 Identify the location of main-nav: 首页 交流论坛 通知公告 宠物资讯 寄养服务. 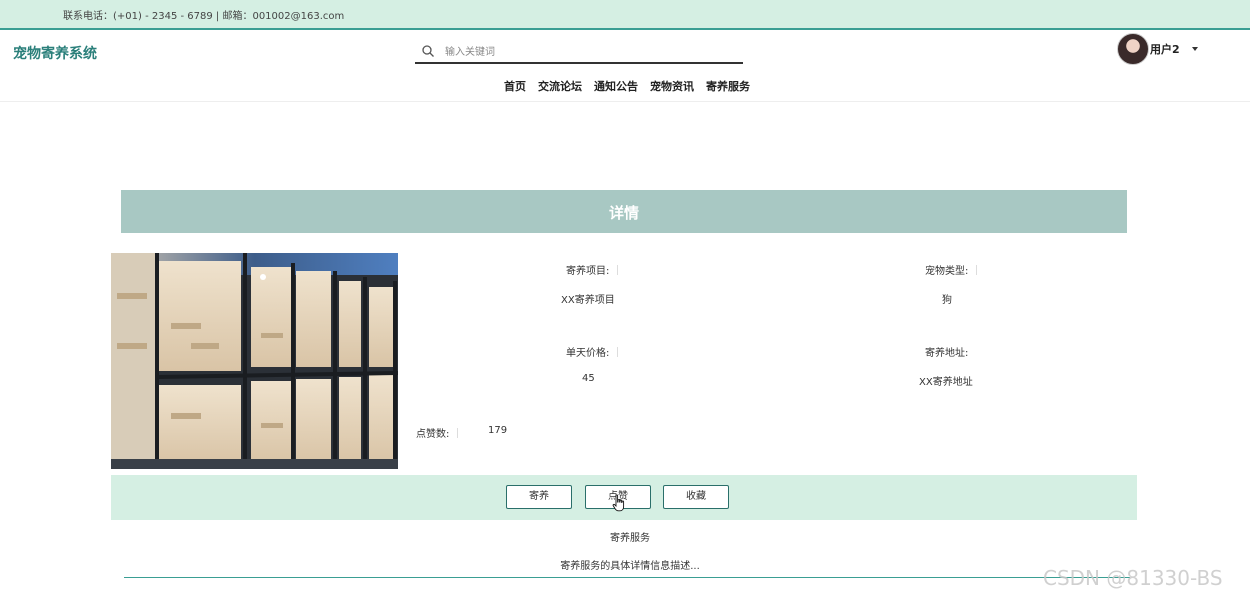
(628, 86).